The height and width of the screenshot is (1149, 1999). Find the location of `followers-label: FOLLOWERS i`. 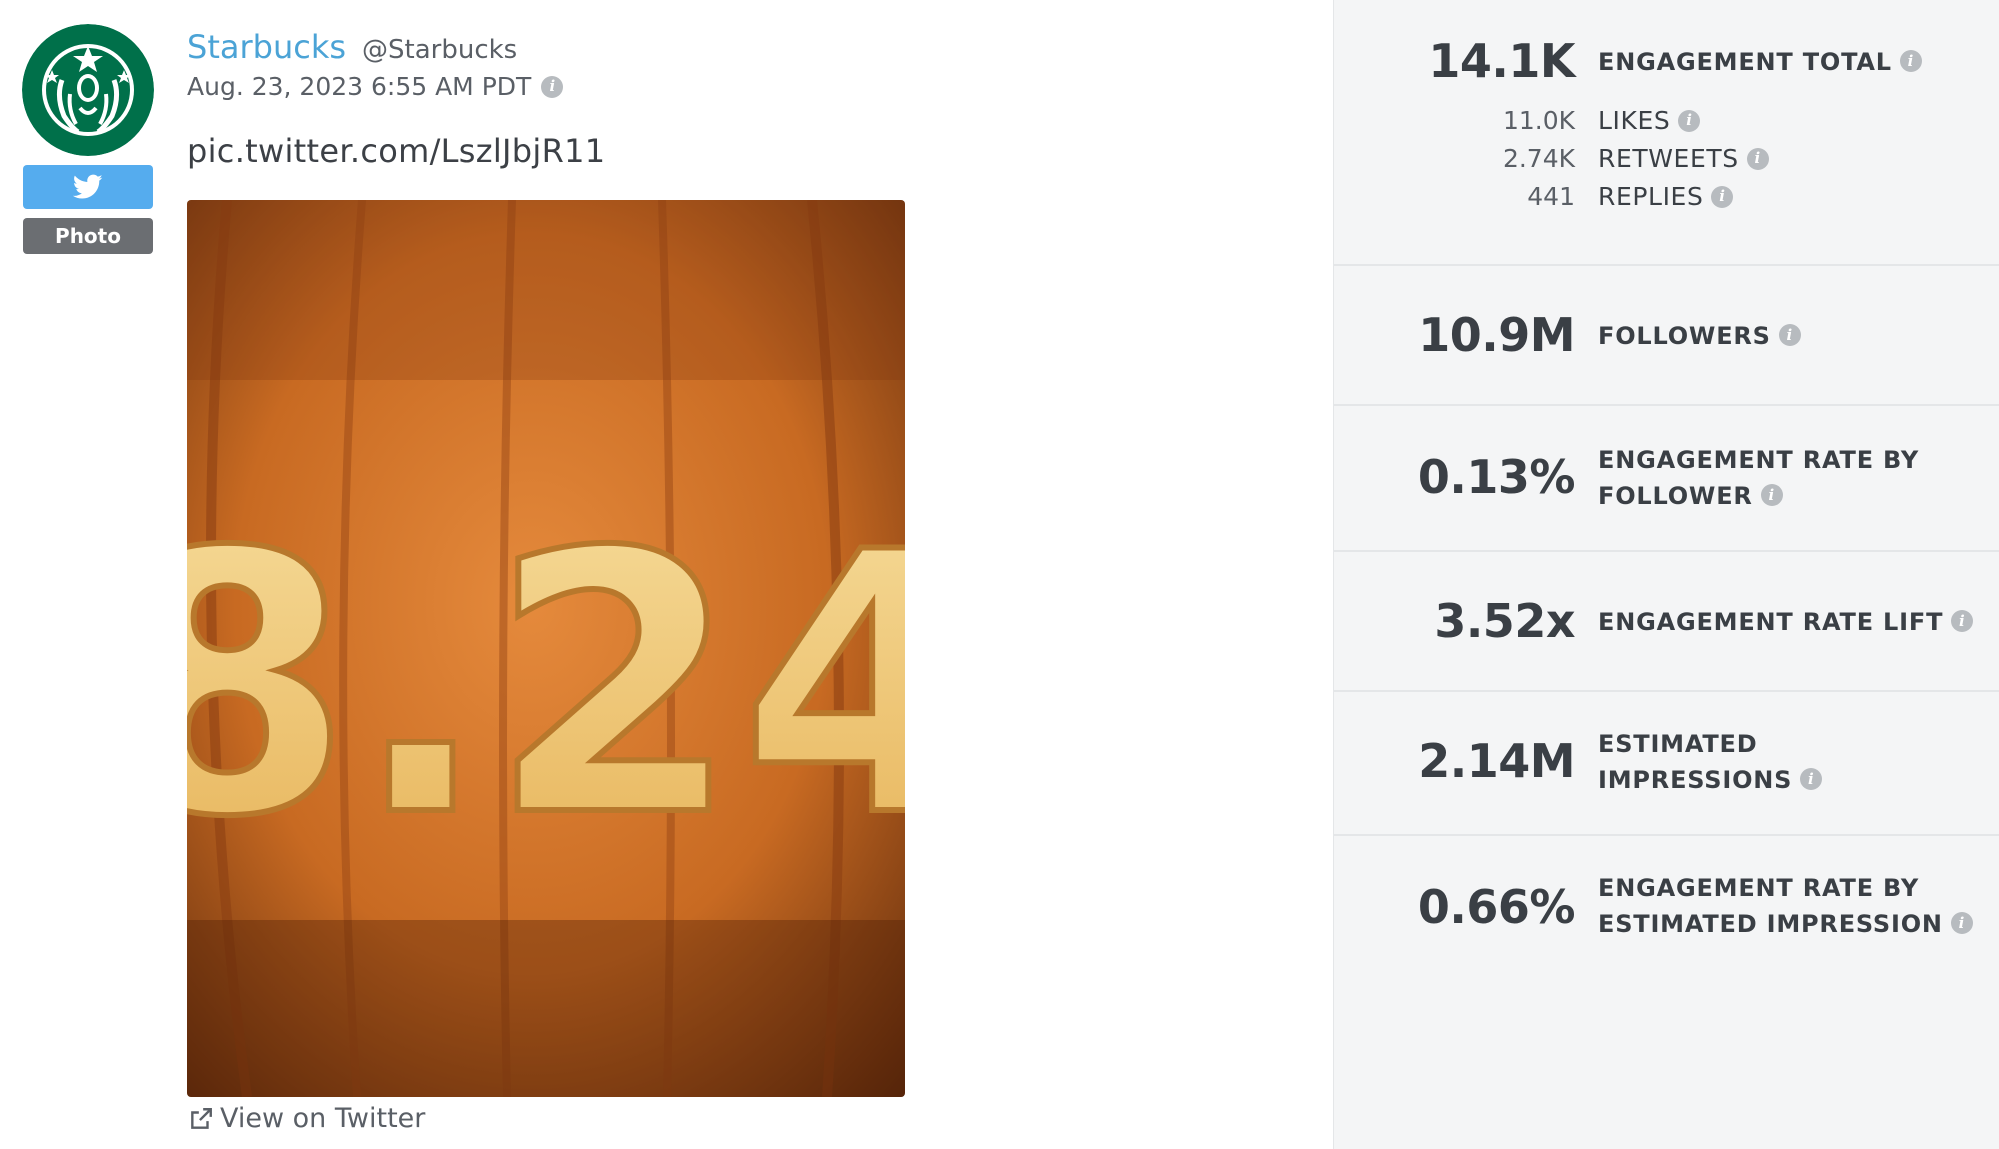

followers-label: FOLLOWERS i is located at coordinates (1699, 336).